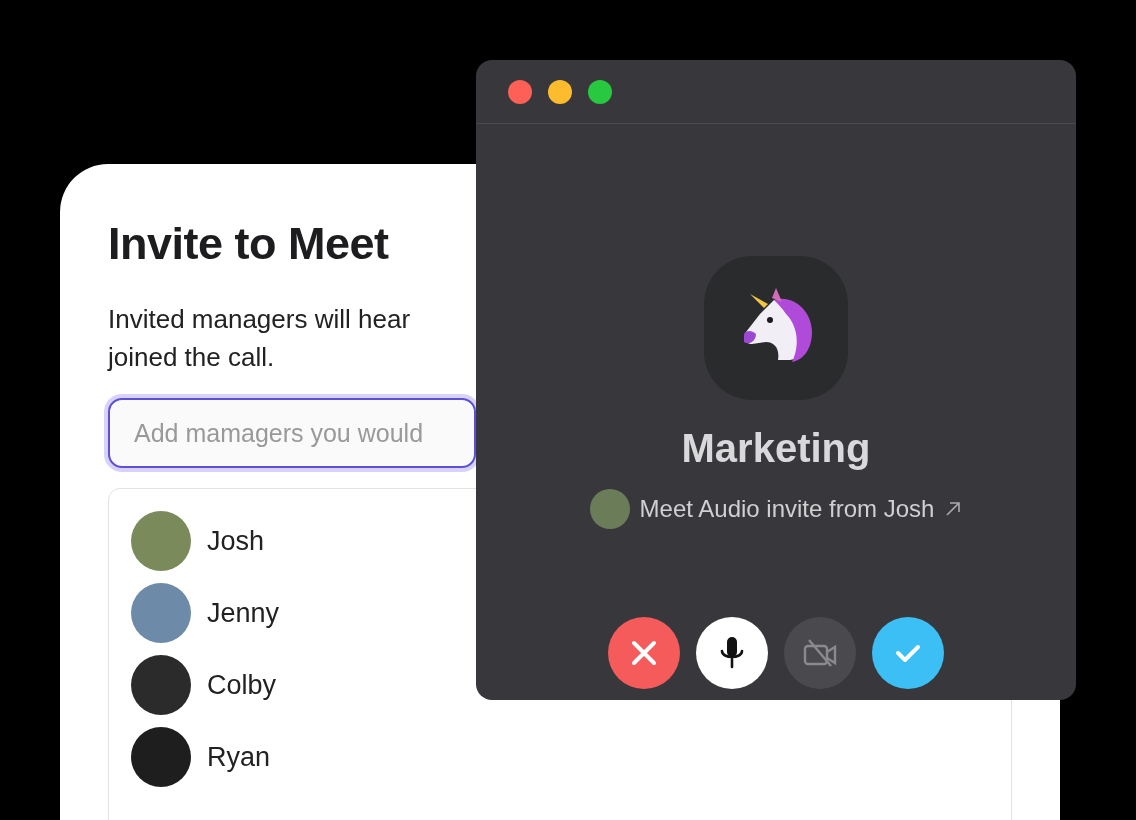 This screenshot has width=1136, height=820. I want to click on group-name: Marketing, so click(776, 448).